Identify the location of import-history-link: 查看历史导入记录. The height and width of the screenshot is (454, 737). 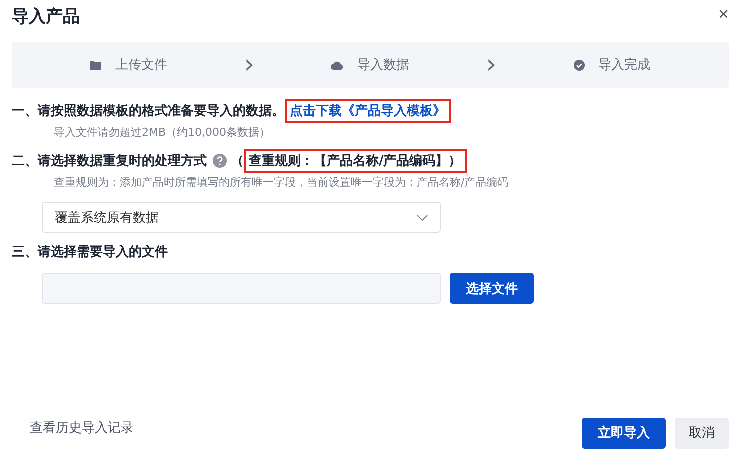
(82, 428).